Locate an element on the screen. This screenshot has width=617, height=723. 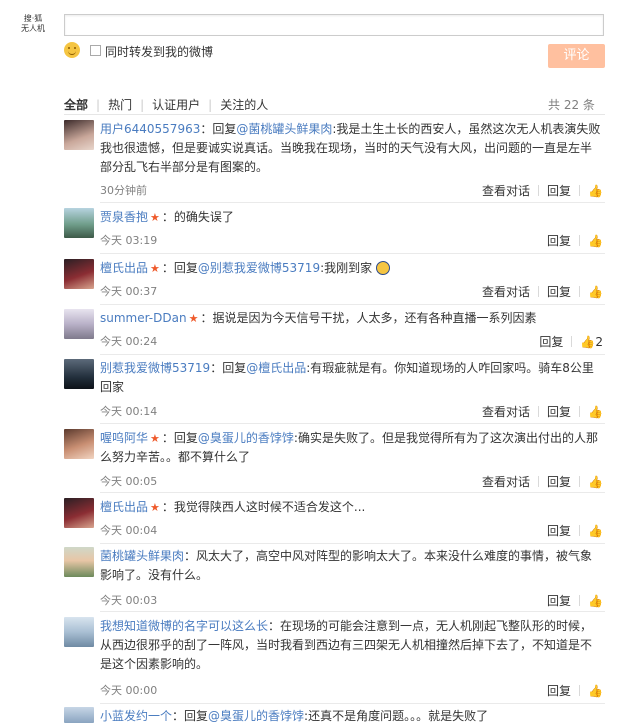
commenter-name: 菌桃罐头鲜果肉 is located at coordinates (142, 556).